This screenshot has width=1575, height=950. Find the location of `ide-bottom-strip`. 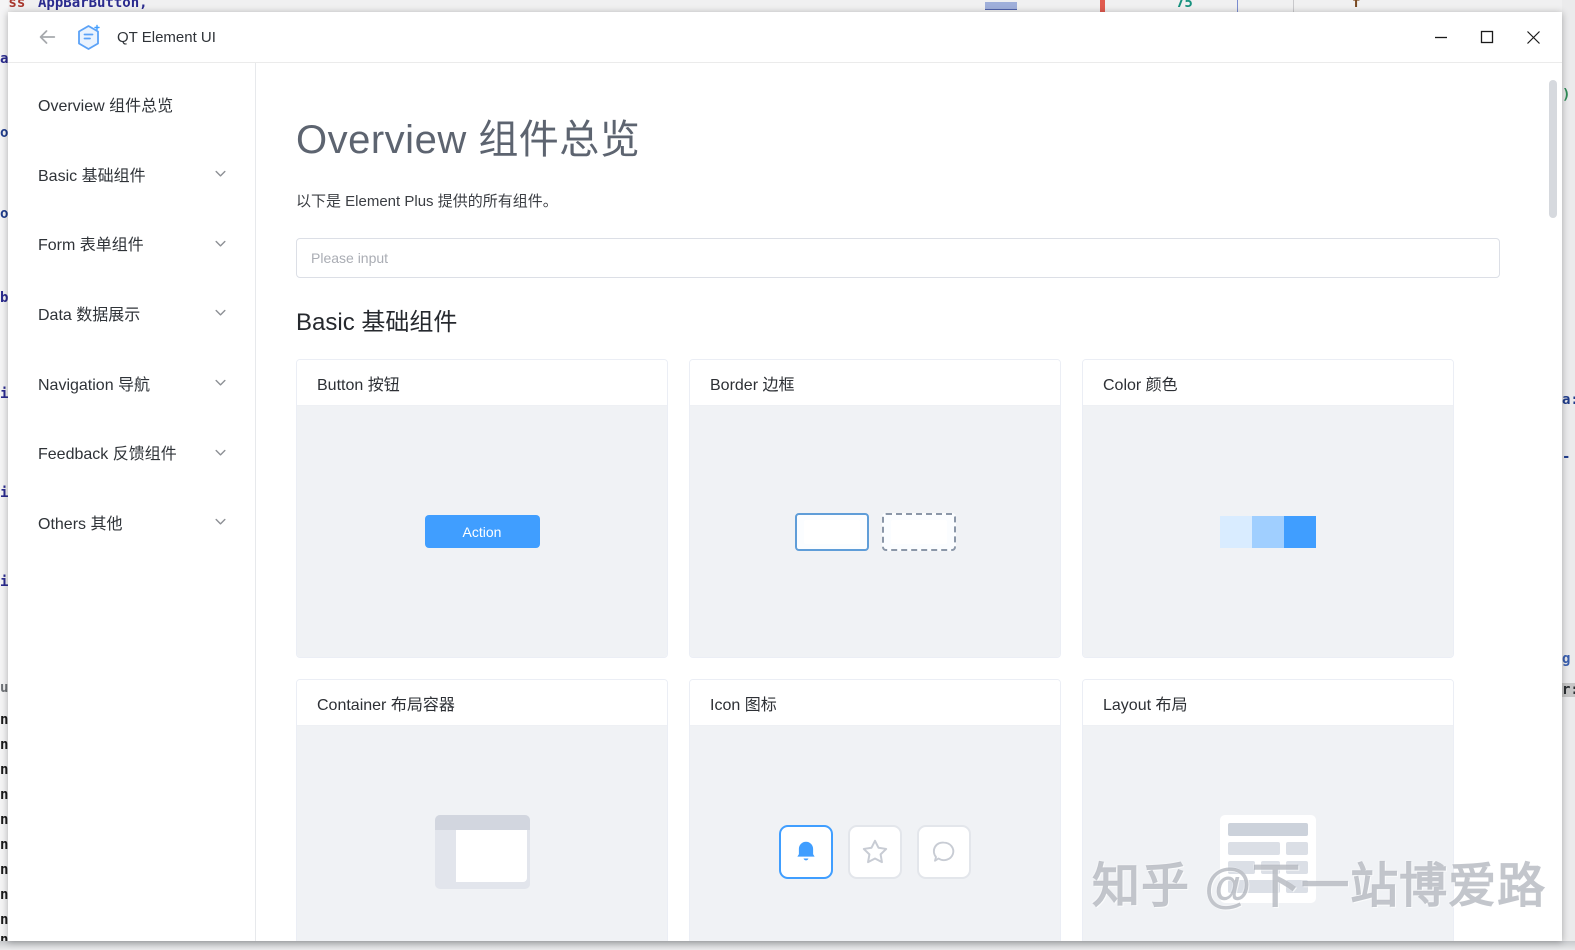

ide-bottom-strip is located at coordinates (787, 945).